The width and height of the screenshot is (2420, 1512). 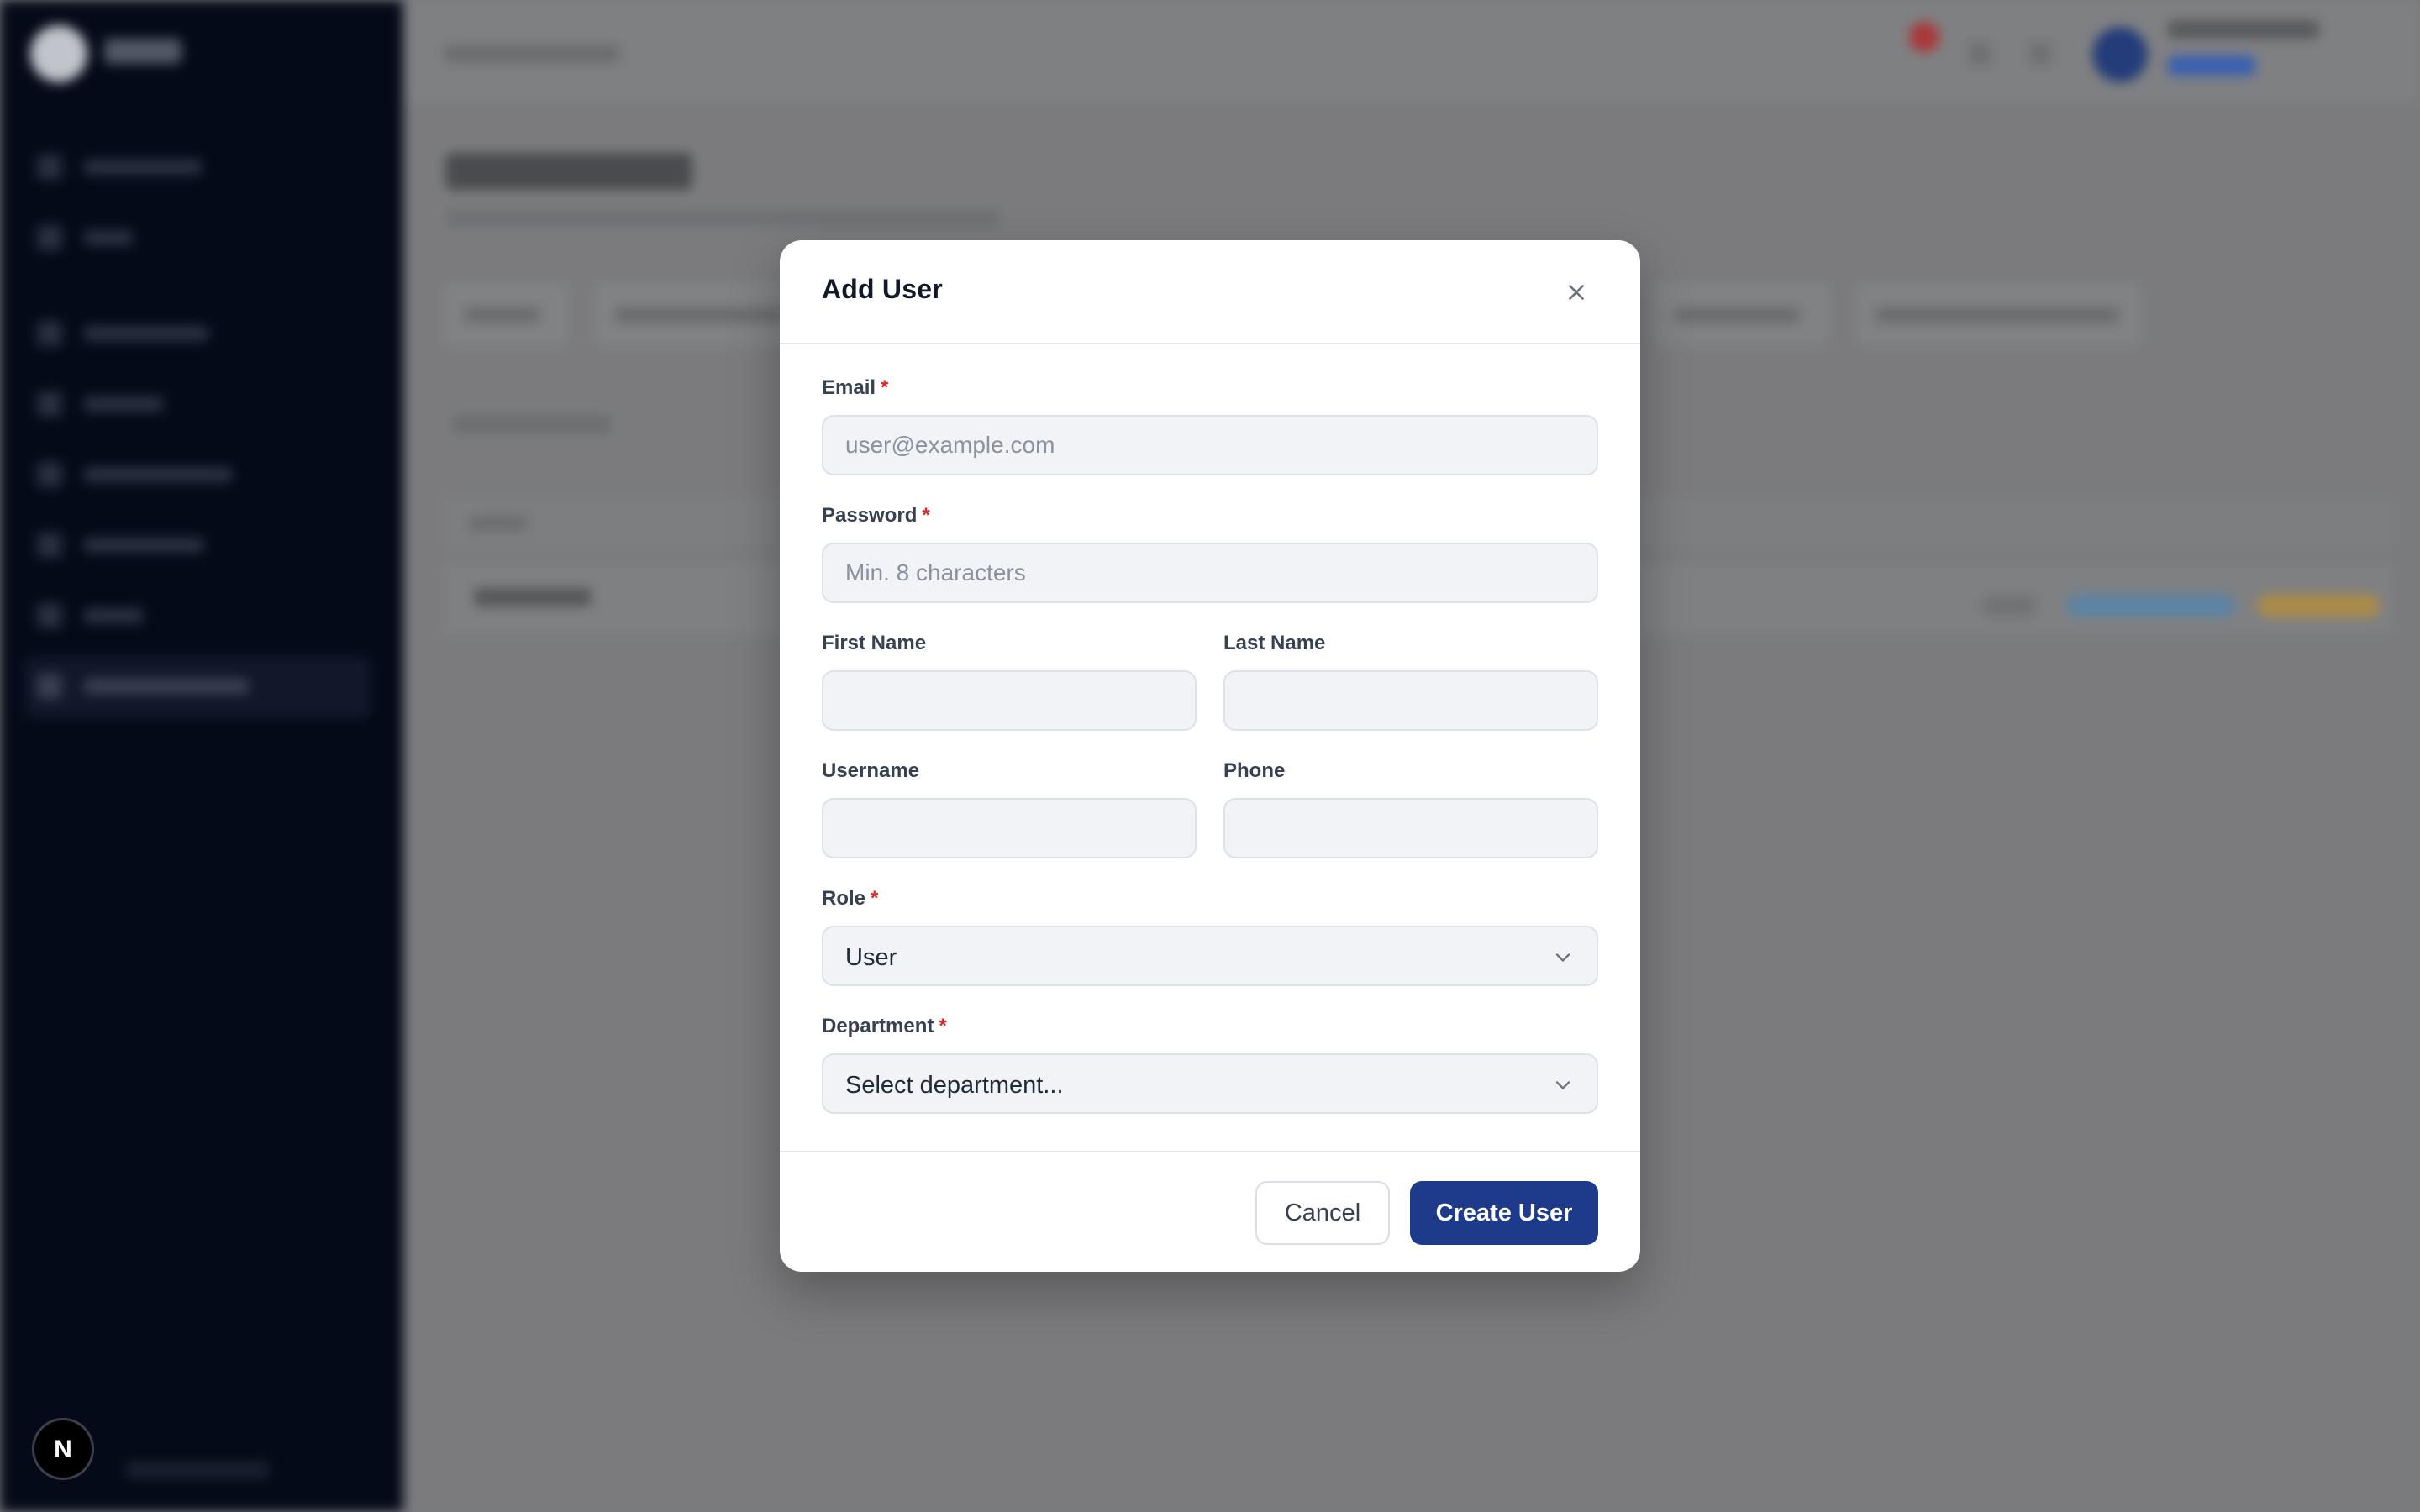 I want to click on modal-title: Add User, so click(x=882, y=289).